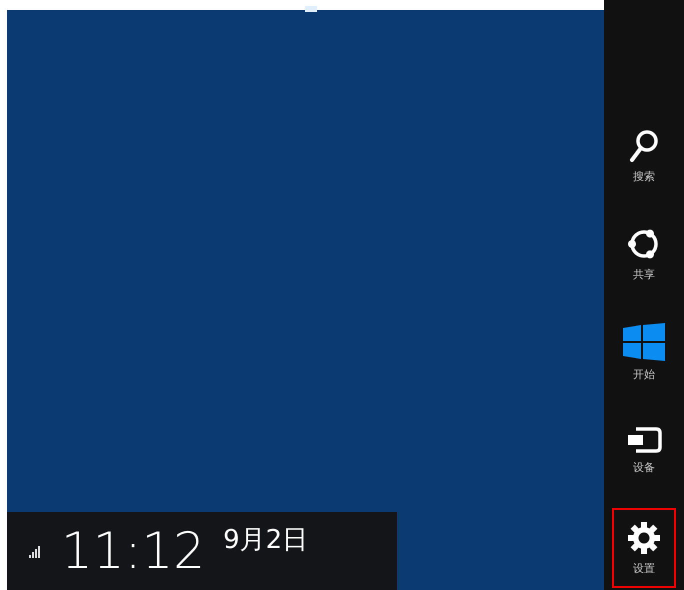 This screenshot has height=590, width=684. I want to click on signal-icon, so click(36, 551).